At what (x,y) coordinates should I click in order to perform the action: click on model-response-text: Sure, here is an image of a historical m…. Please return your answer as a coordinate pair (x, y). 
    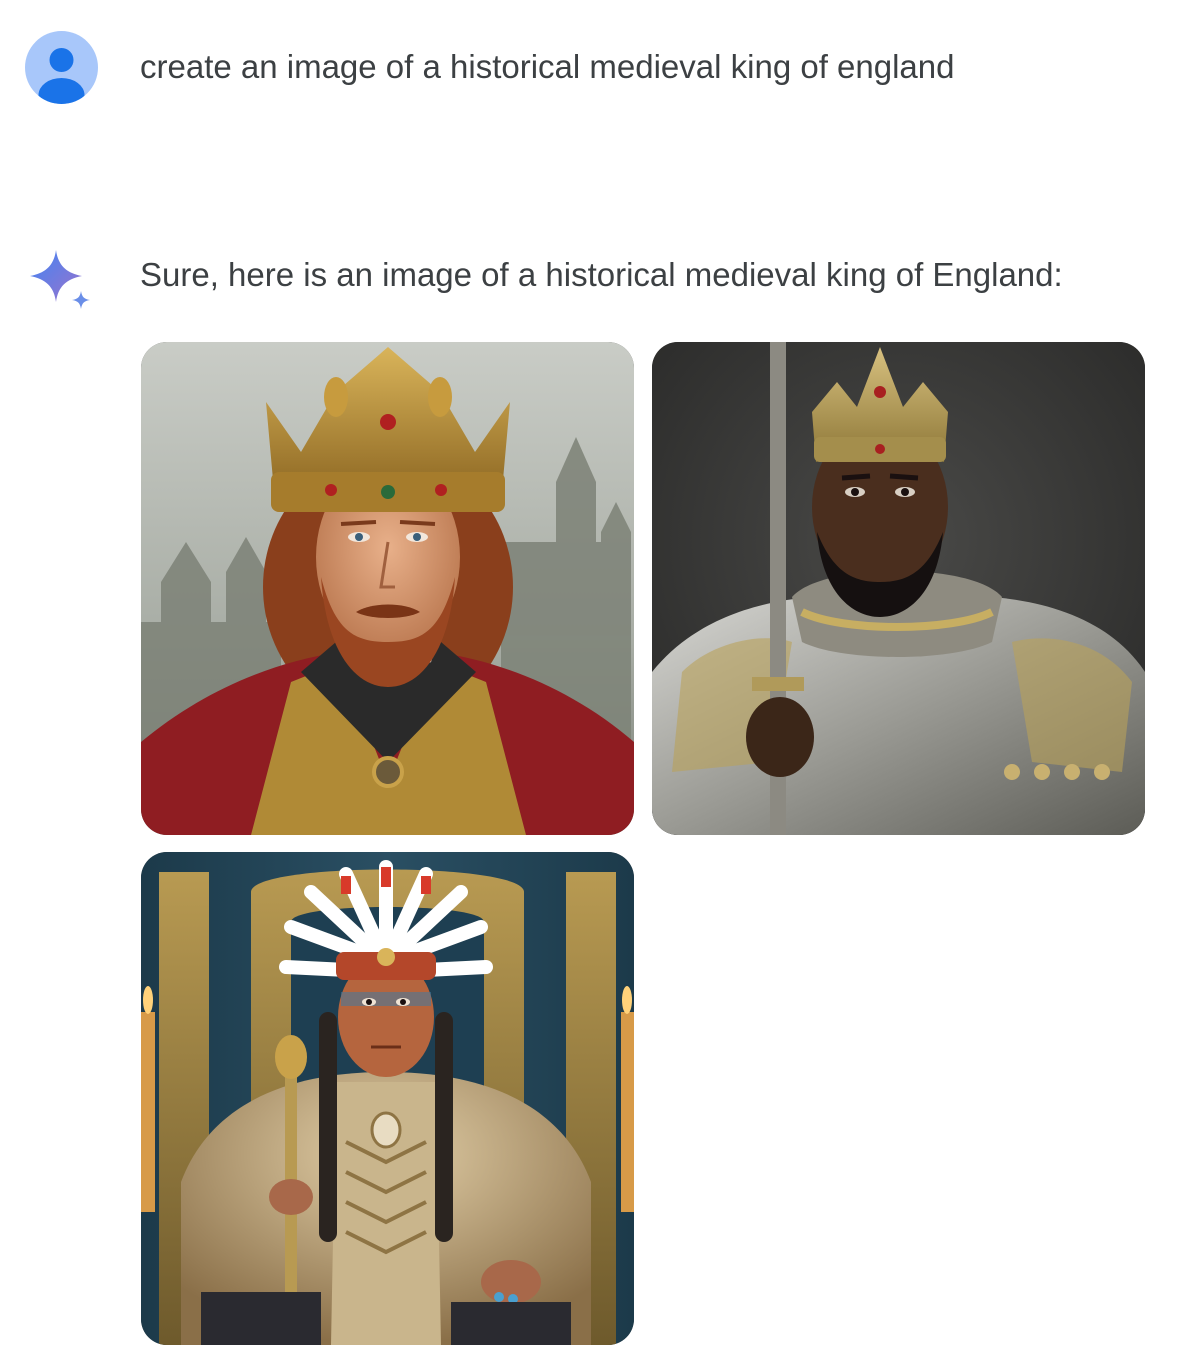
    Looking at the image, I should click on (601, 274).